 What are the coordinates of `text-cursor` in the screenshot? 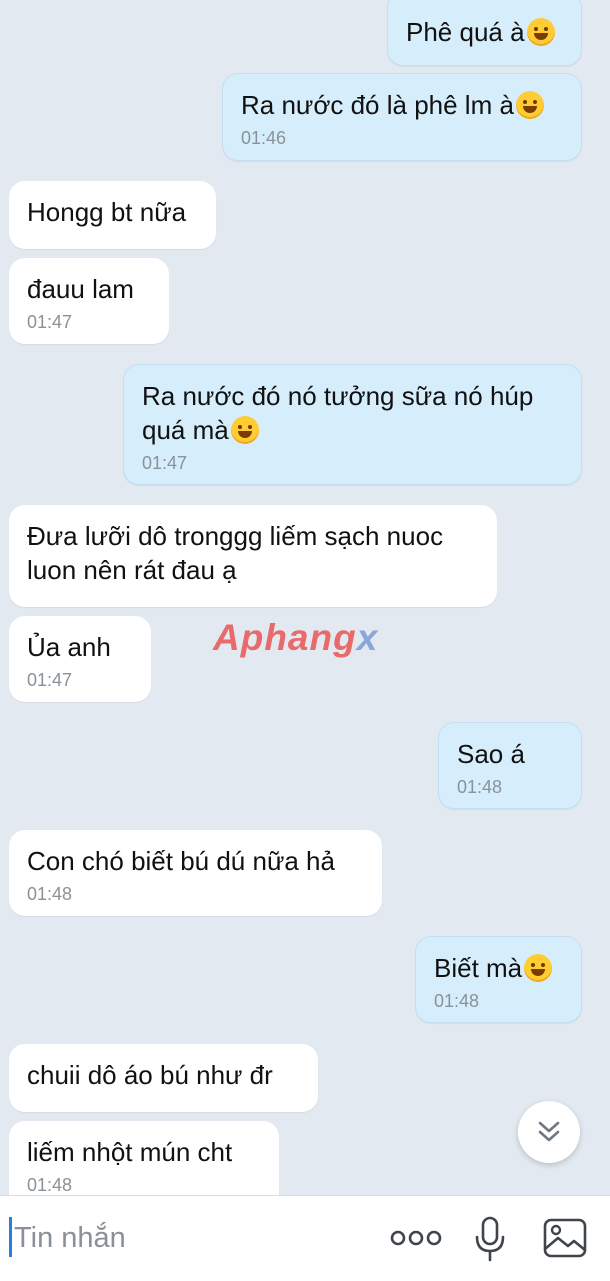 It's located at (10, 1237).